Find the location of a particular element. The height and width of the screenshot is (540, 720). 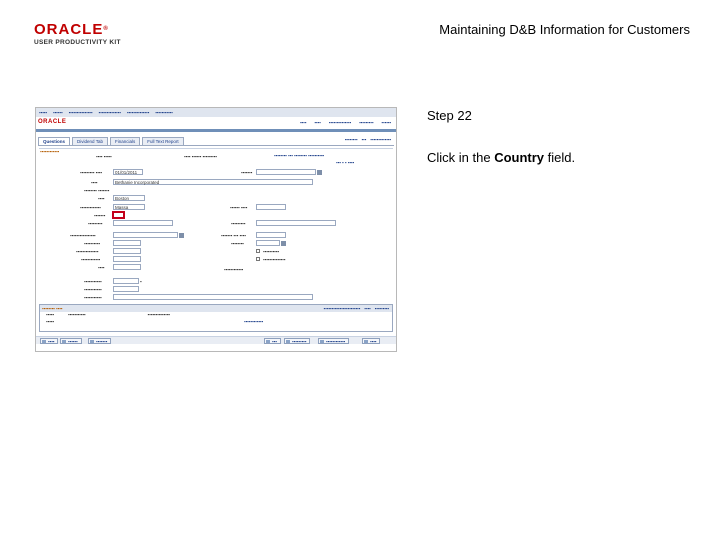

tab-full-text-report: Full Text Report is located at coordinates (163, 141).